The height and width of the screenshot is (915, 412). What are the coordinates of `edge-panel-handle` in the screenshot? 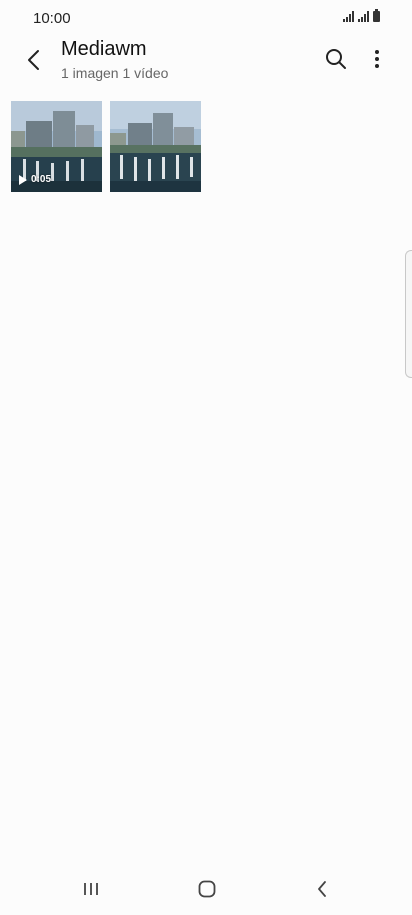 It's located at (408, 314).